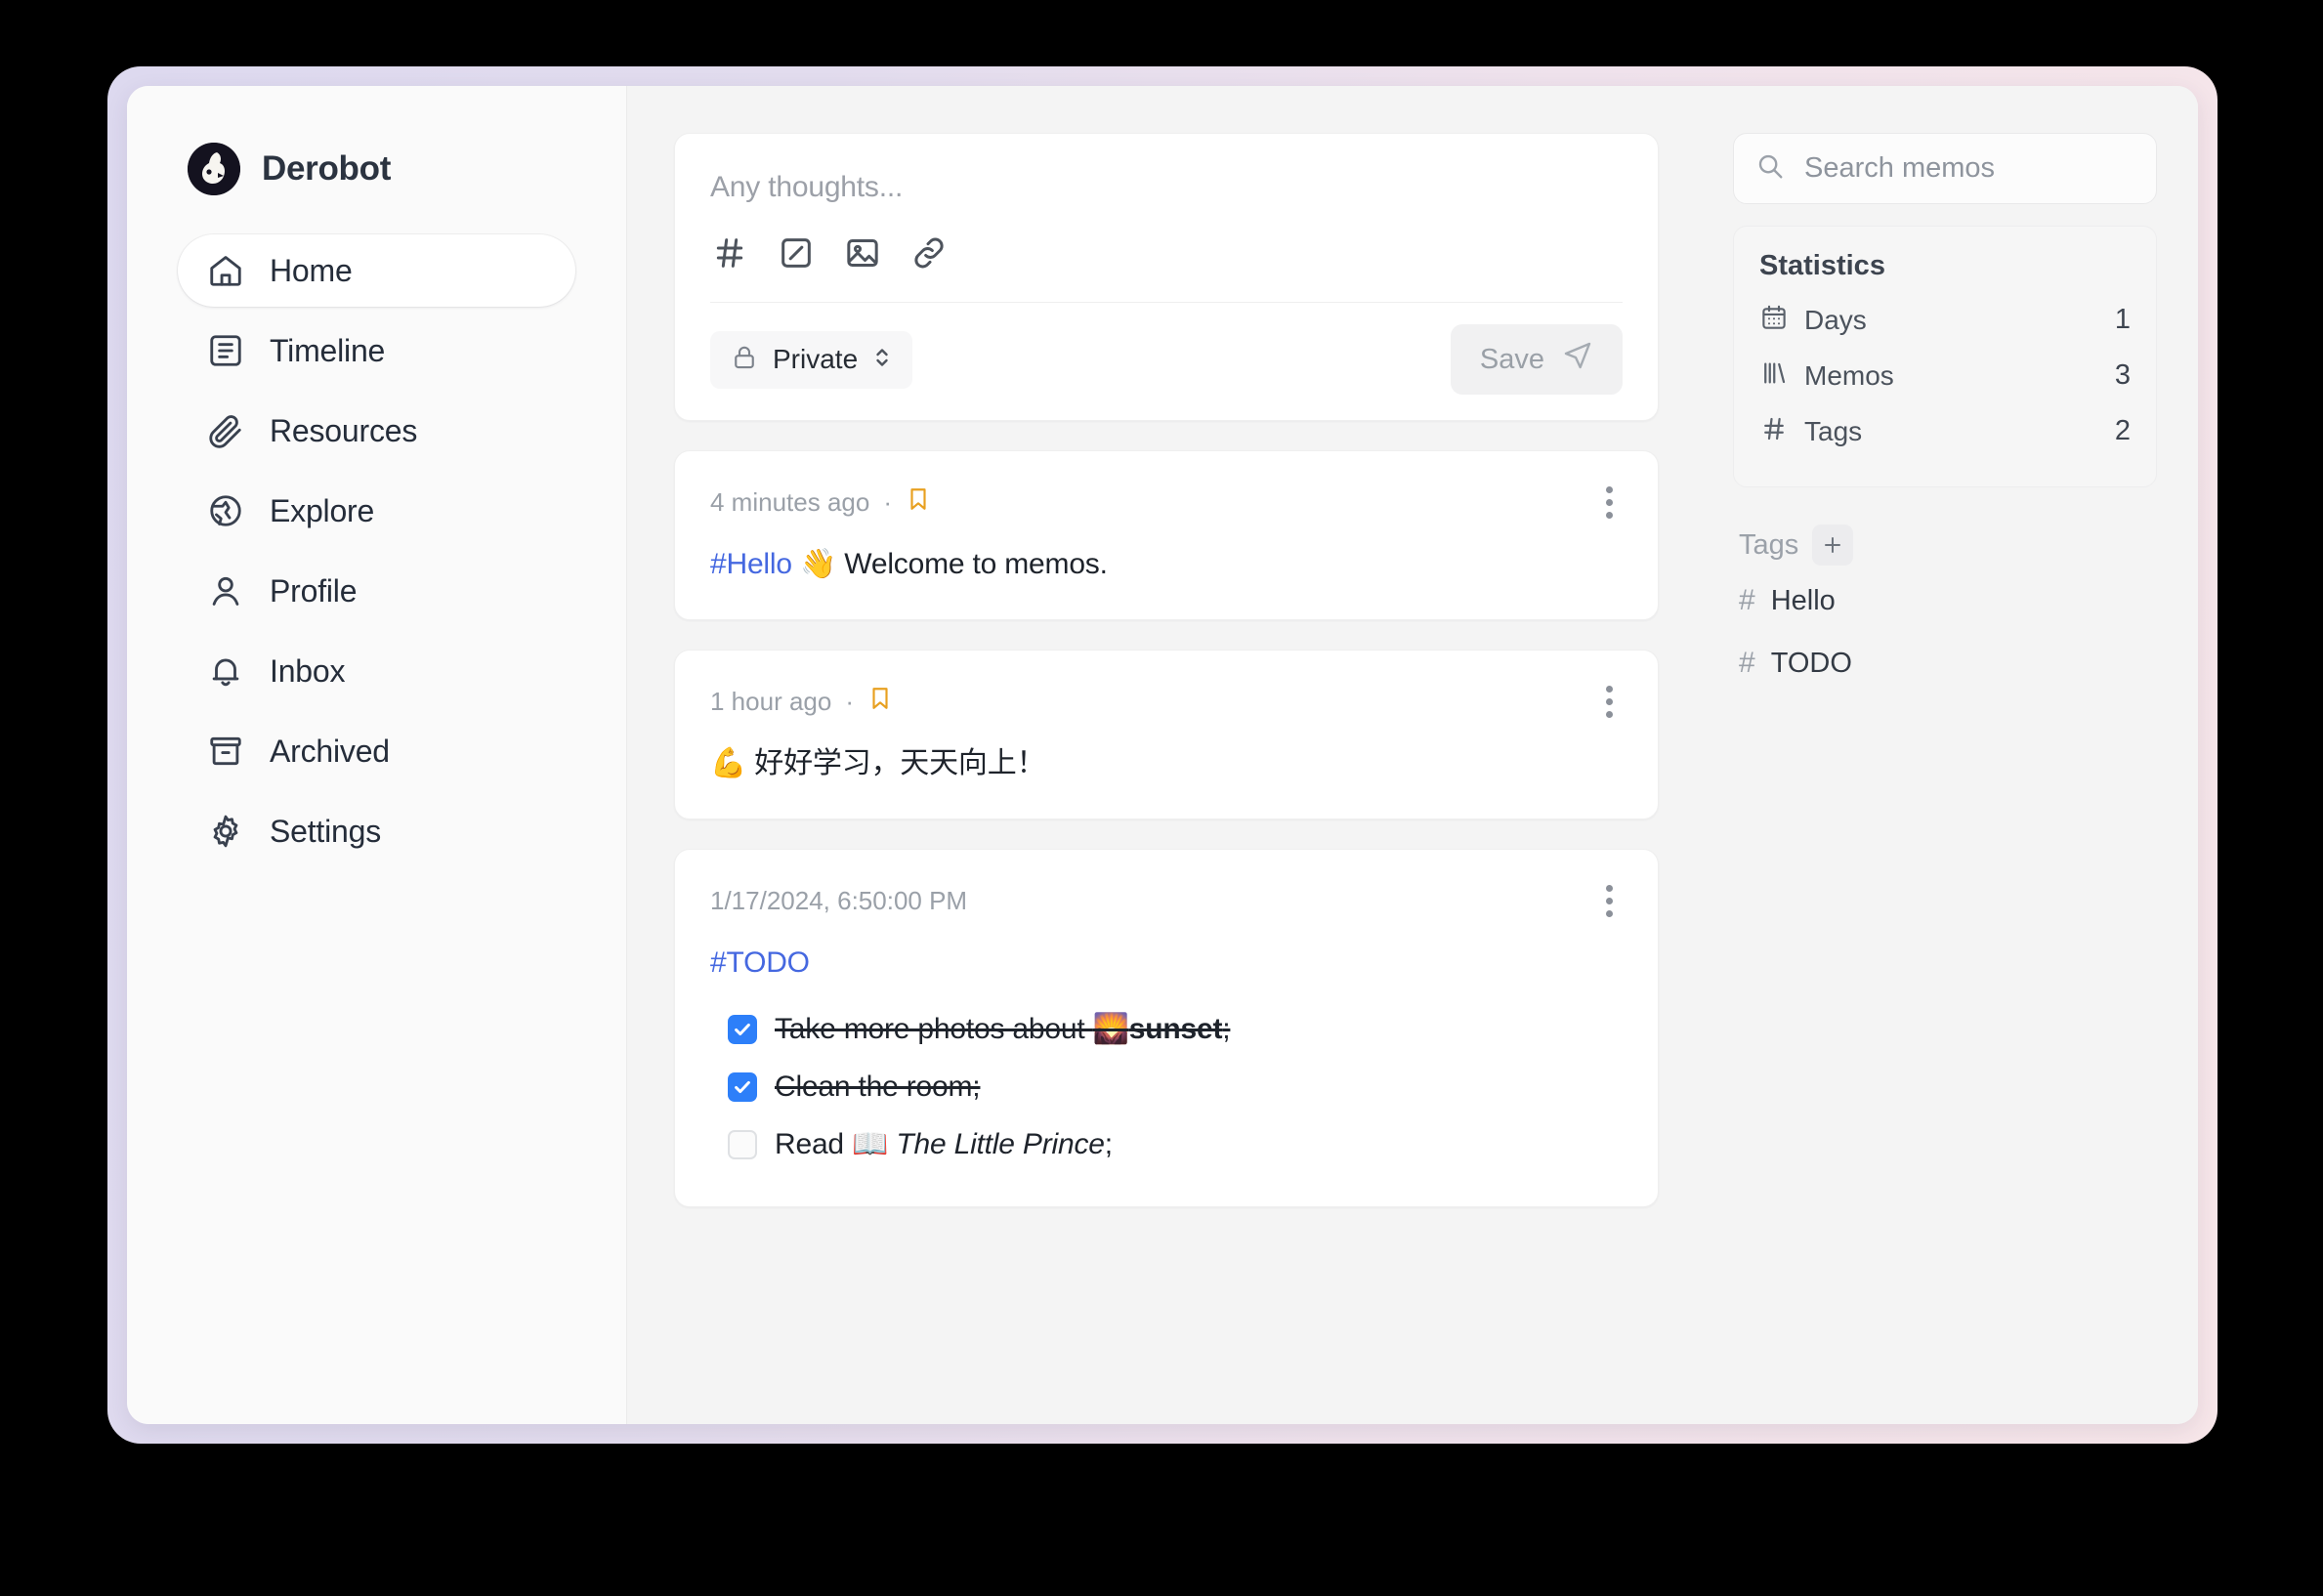  What do you see at coordinates (214, 169) in the screenshot?
I see `avatar` at bounding box center [214, 169].